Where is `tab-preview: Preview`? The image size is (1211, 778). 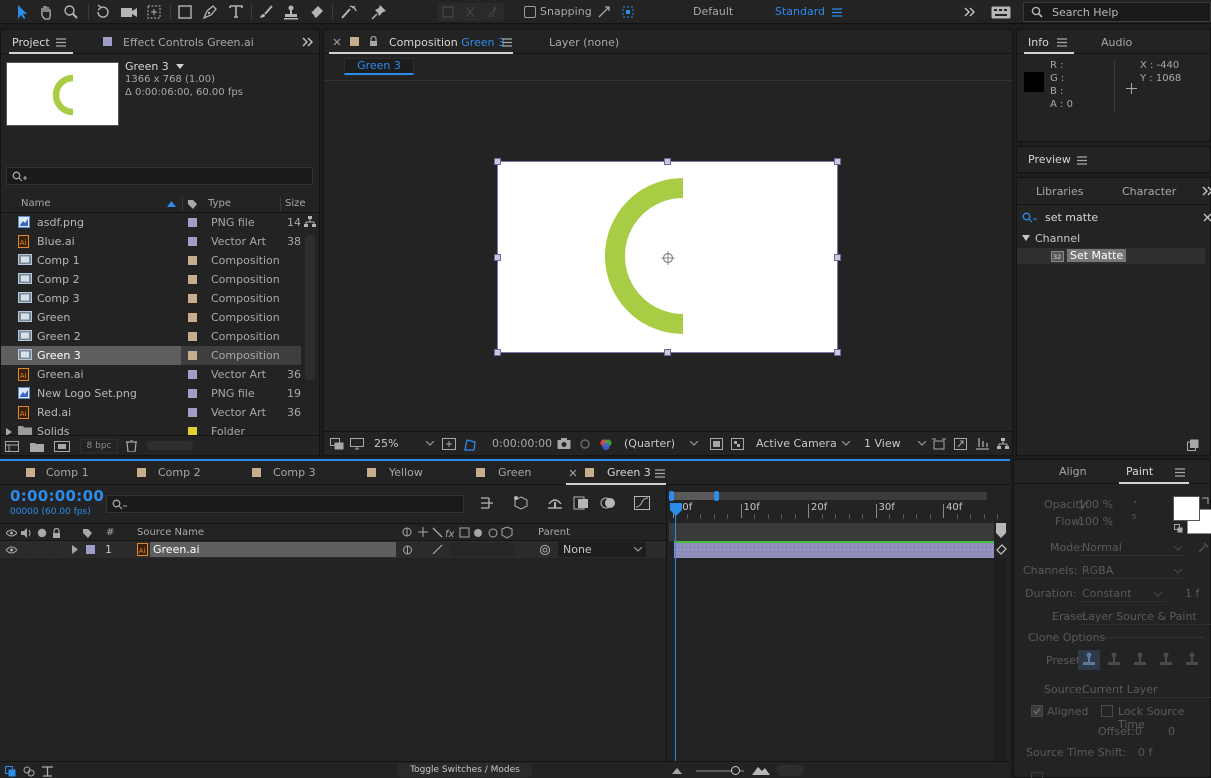 tab-preview: Preview is located at coordinates (1049, 159).